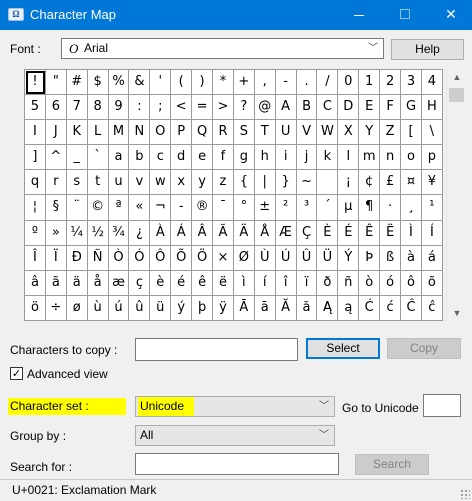 Image resolution: width=472 pixels, height=501 pixels. Describe the element at coordinates (349, 158) in the screenshot. I see `character-cell: l` at that location.